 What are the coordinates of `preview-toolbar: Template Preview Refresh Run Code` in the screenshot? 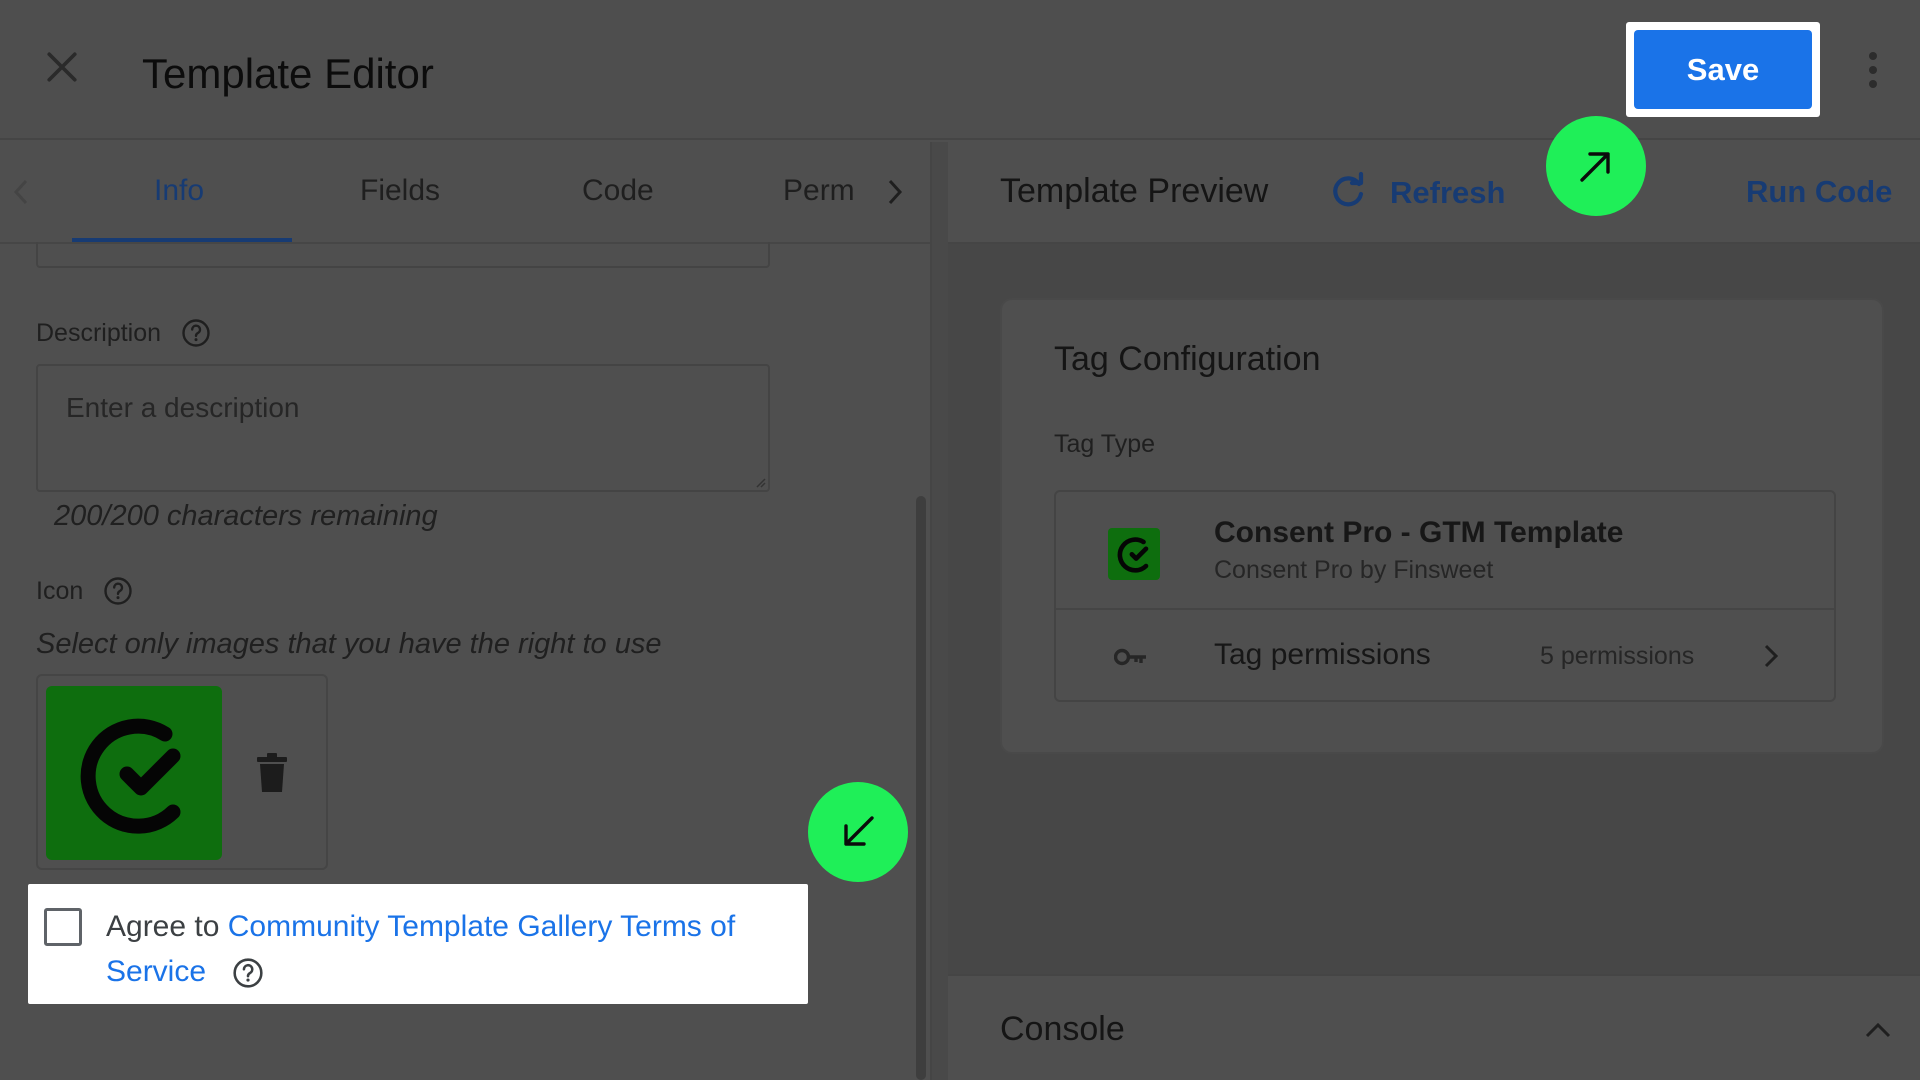 It's located at (1434, 193).